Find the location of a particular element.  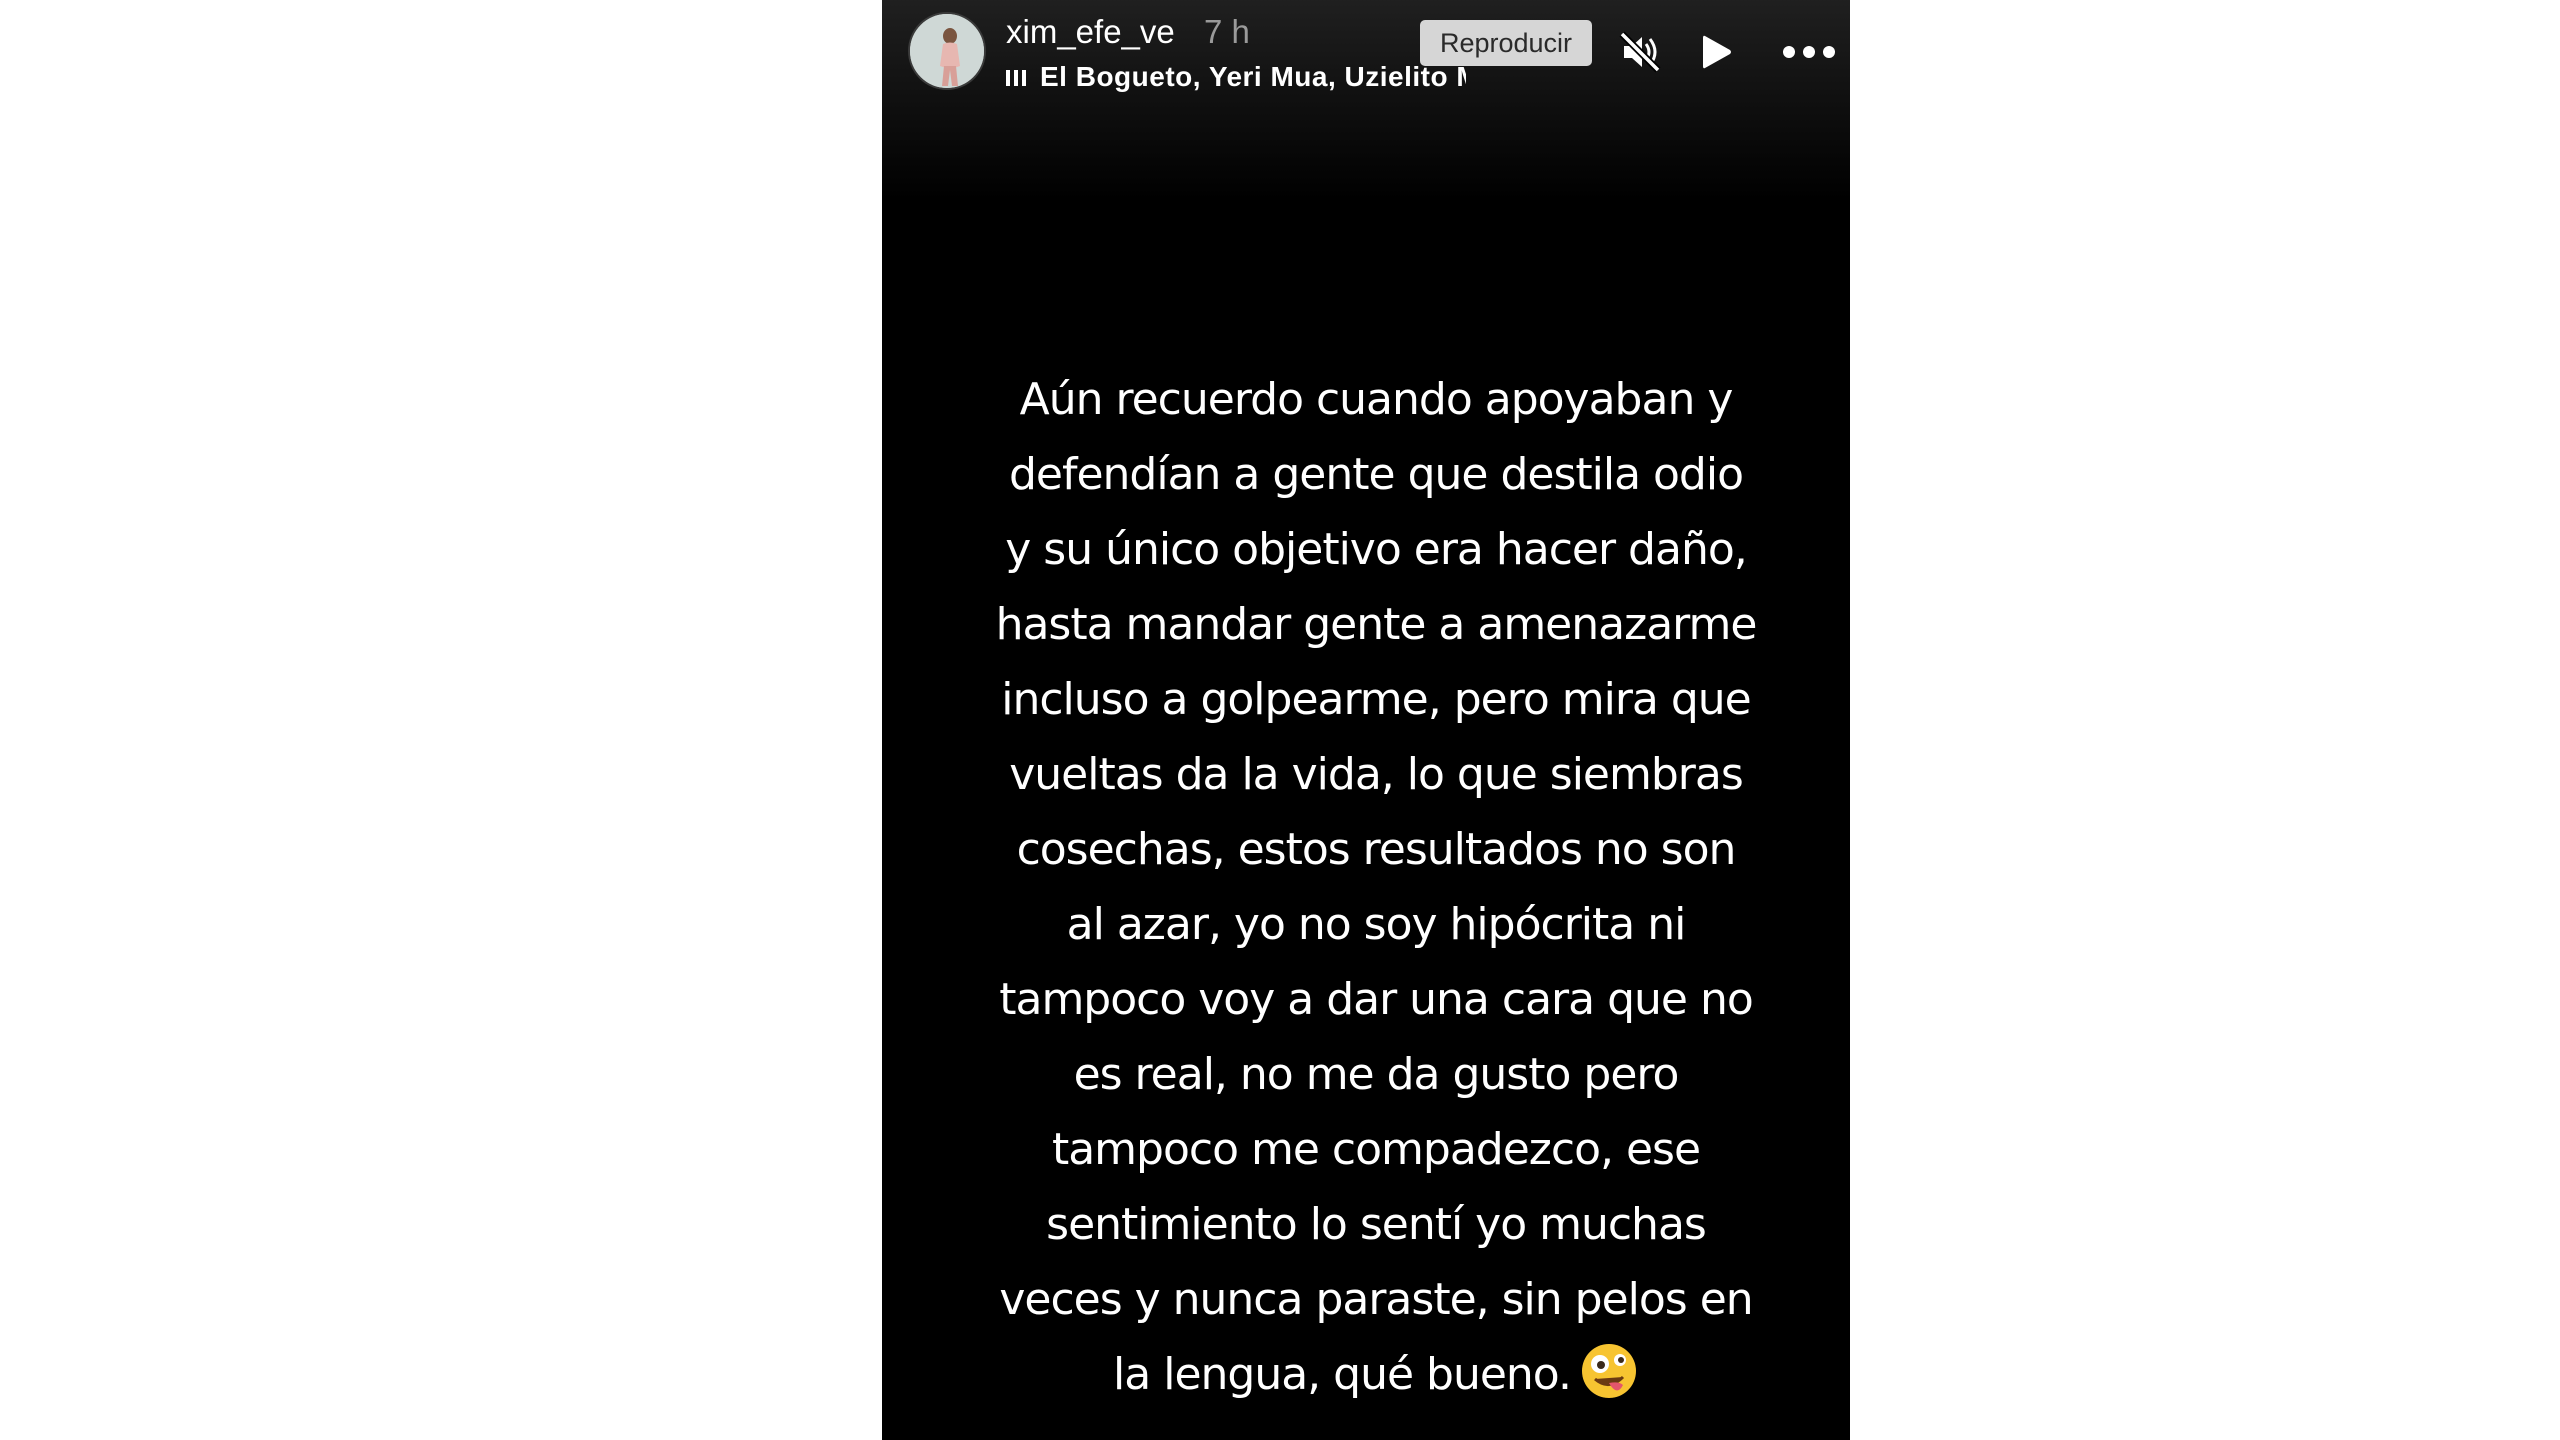

speaker-muted-icon is located at coordinates (1640, 52).